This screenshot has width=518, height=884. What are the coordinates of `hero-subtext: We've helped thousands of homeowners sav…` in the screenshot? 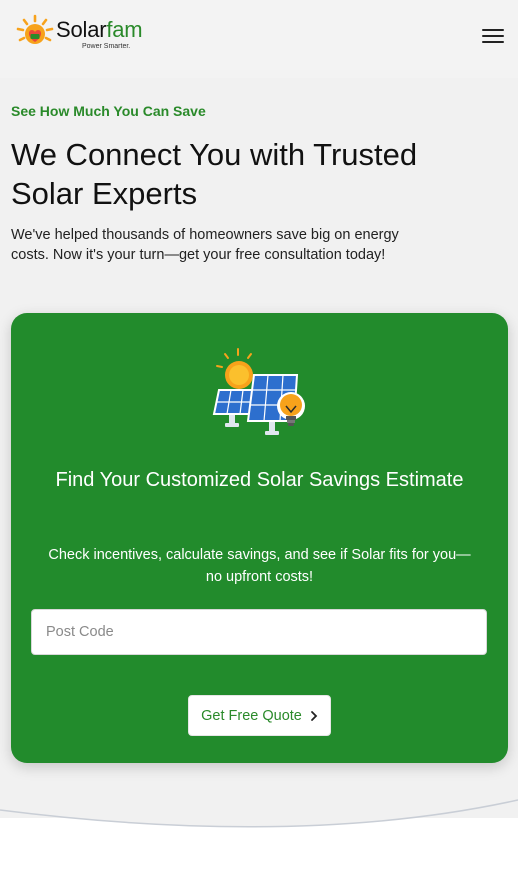 It's located at (205, 245).